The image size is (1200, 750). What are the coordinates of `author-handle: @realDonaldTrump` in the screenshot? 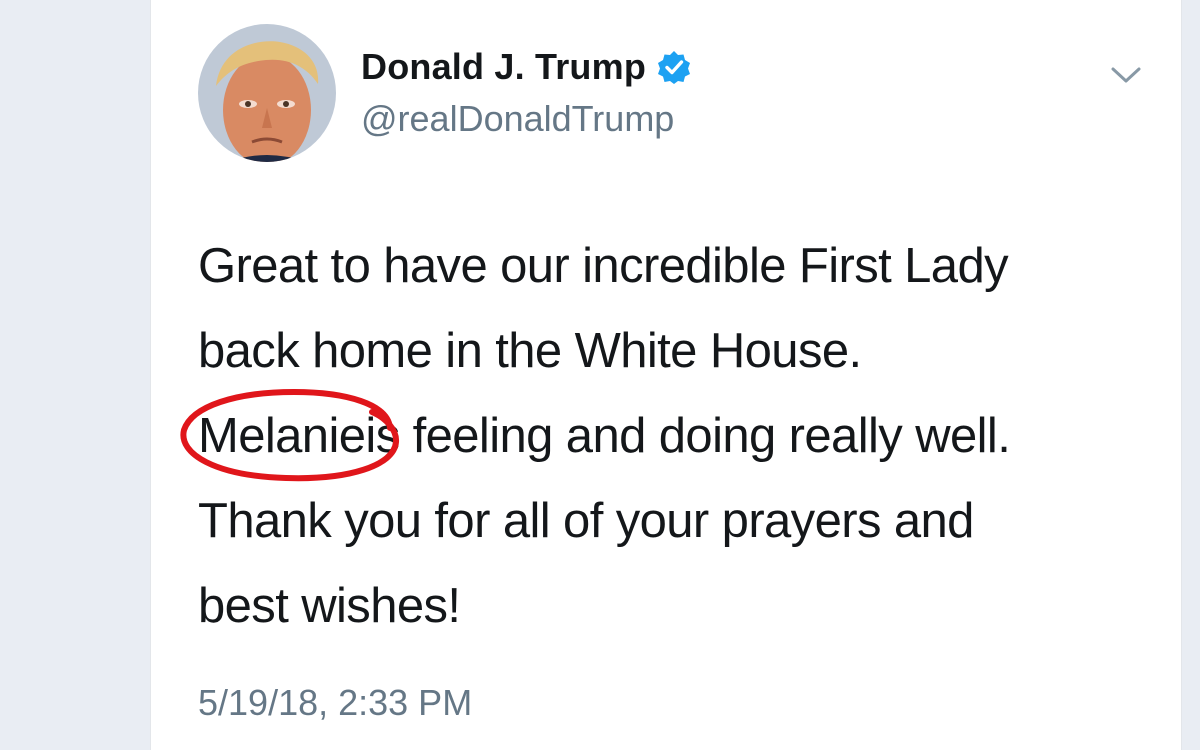 It's located at (641, 119).